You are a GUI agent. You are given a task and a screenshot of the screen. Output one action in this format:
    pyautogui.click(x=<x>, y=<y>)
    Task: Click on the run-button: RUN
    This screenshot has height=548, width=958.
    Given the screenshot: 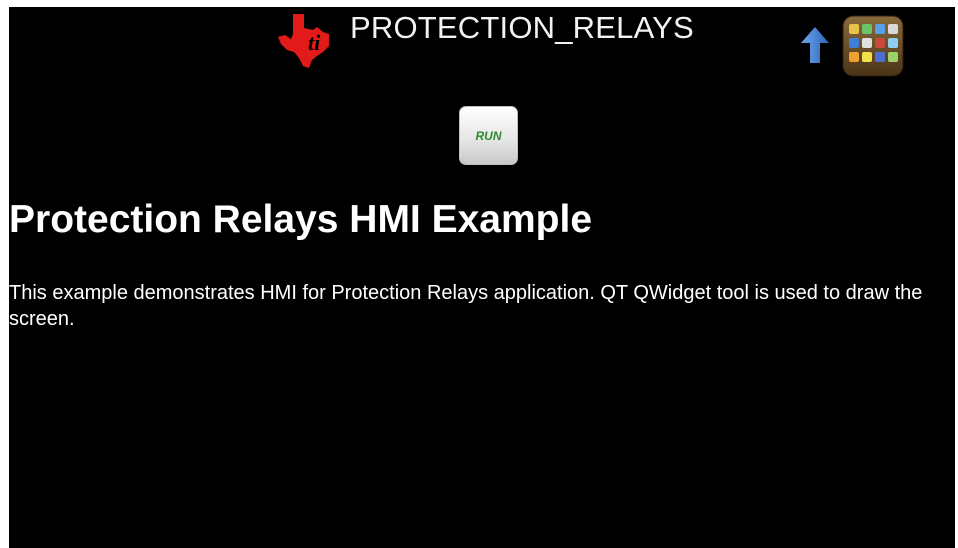 What is the action you would take?
    pyautogui.click(x=488, y=135)
    